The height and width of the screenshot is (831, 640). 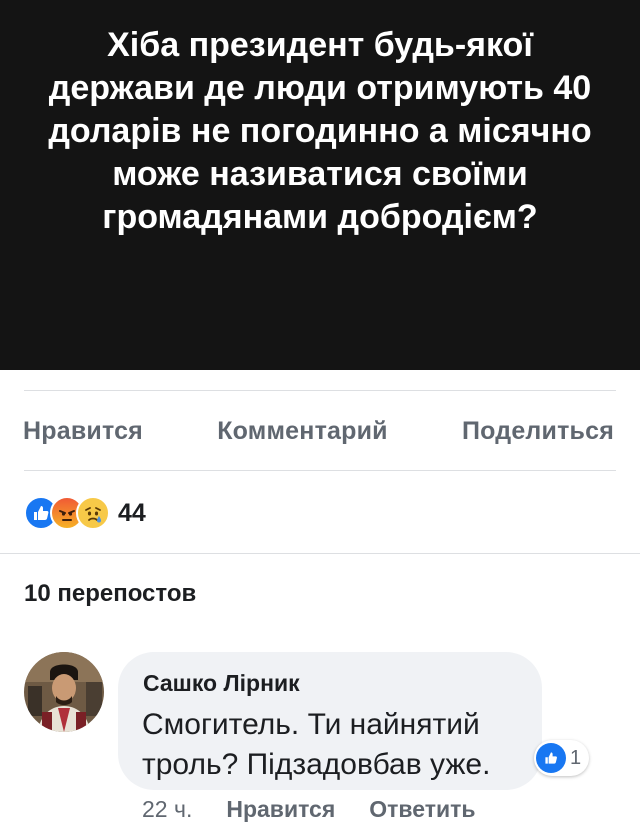 What do you see at coordinates (422, 809) in the screenshot?
I see `comment-reply-button: Ответить` at bounding box center [422, 809].